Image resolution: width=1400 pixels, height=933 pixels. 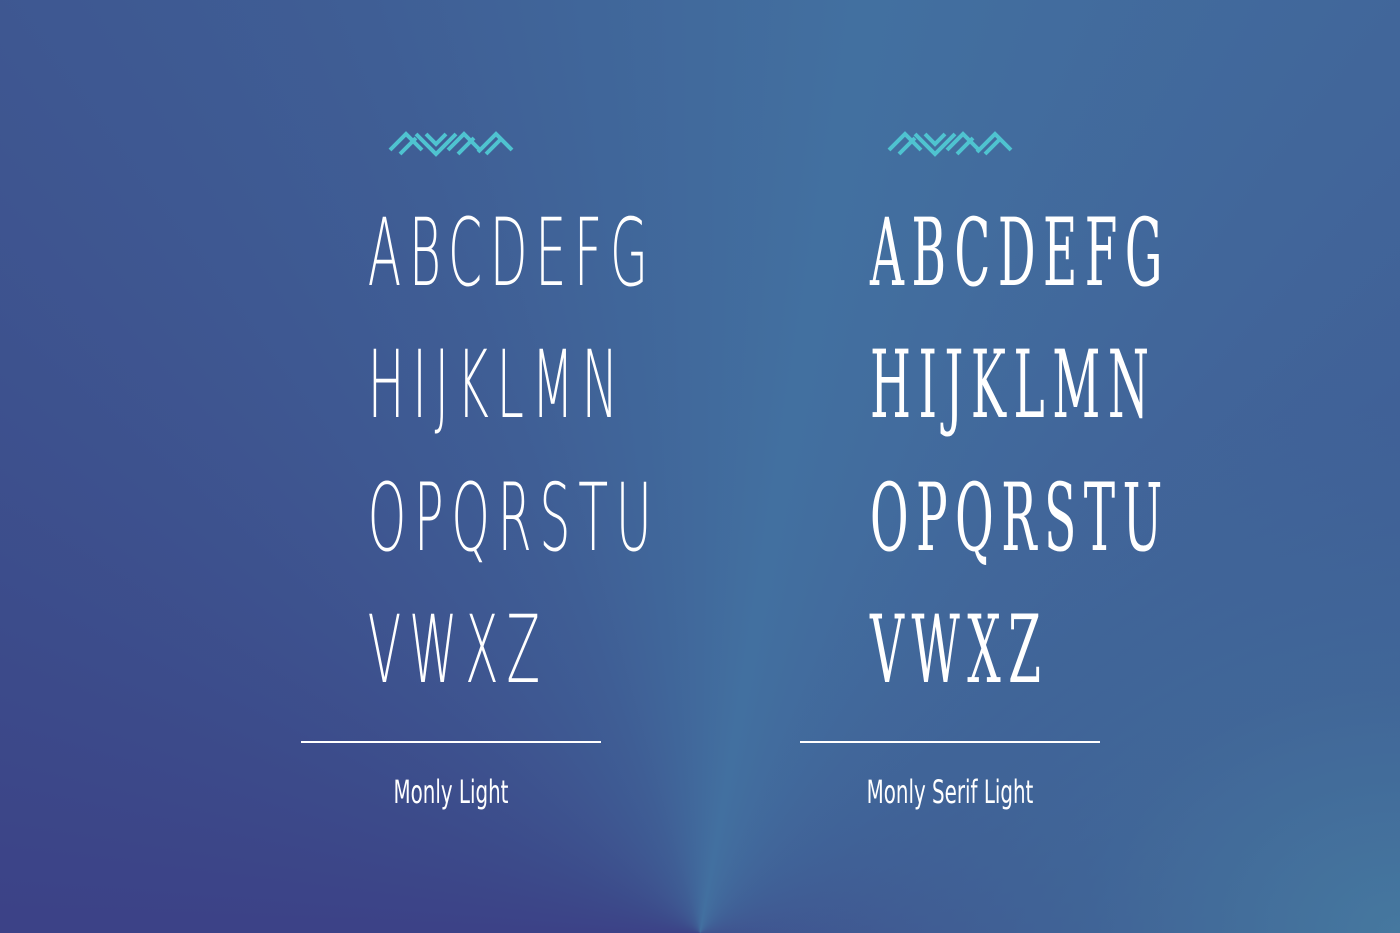 What do you see at coordinates (451, 792) in the screenshot?
I see `font-name-caption: Monly Light` at bounding box center [451, 792].